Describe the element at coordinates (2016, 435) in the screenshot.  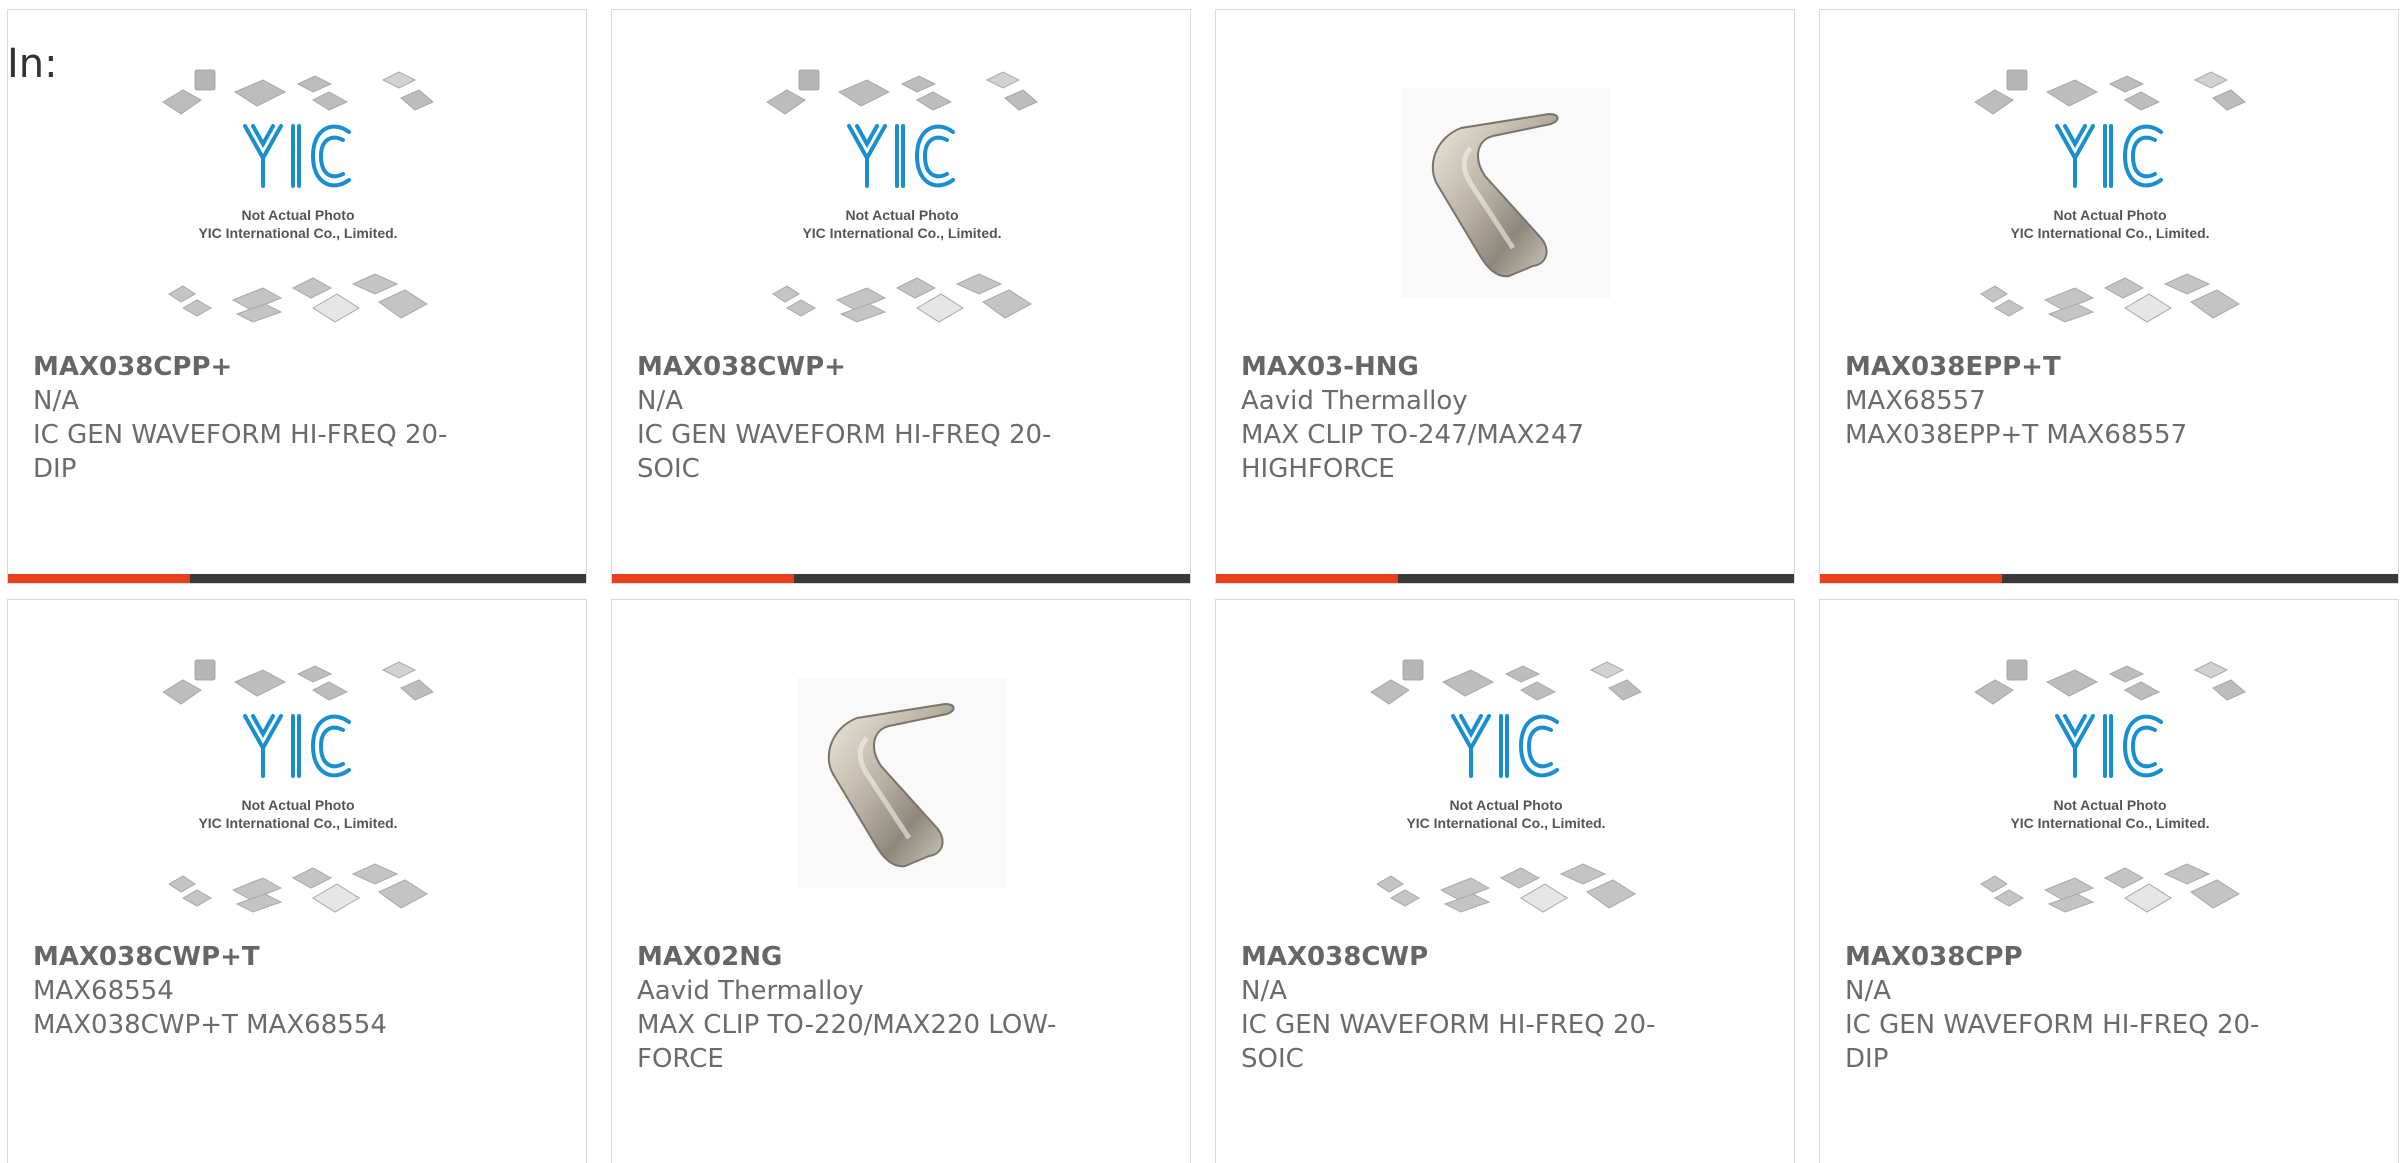
I see `product-description: MAX038EPP+T MAX68557` at that location.